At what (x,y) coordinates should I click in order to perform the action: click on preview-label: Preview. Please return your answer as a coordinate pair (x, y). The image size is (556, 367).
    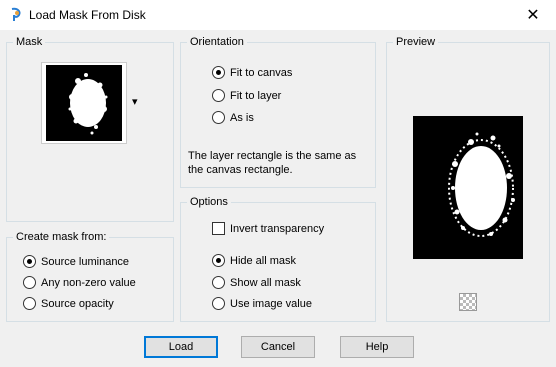
    Looking at the image, I should click on (416, 42).